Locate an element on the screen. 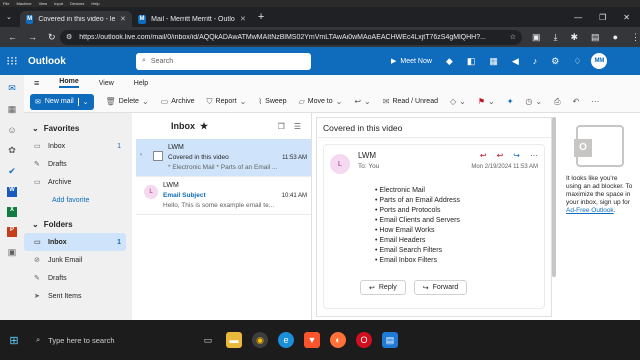  word-icon: W is located at coordinates (12, 192).